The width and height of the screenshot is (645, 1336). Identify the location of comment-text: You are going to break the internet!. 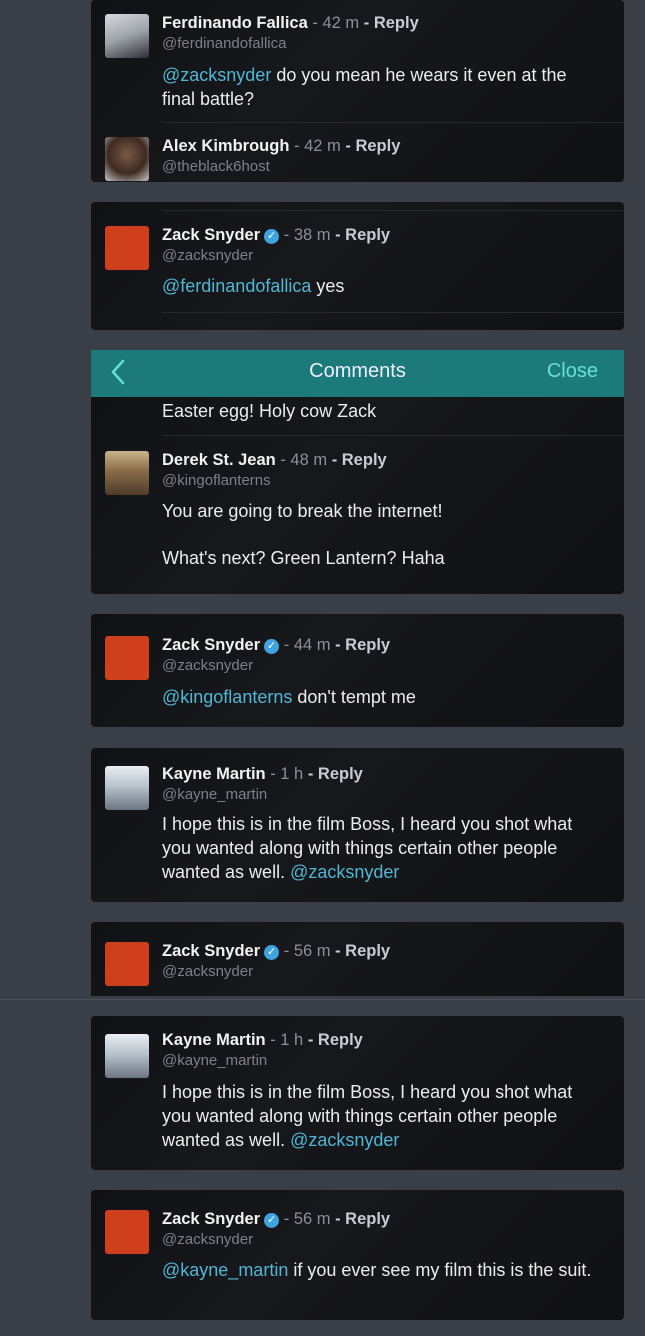
(302, 511).